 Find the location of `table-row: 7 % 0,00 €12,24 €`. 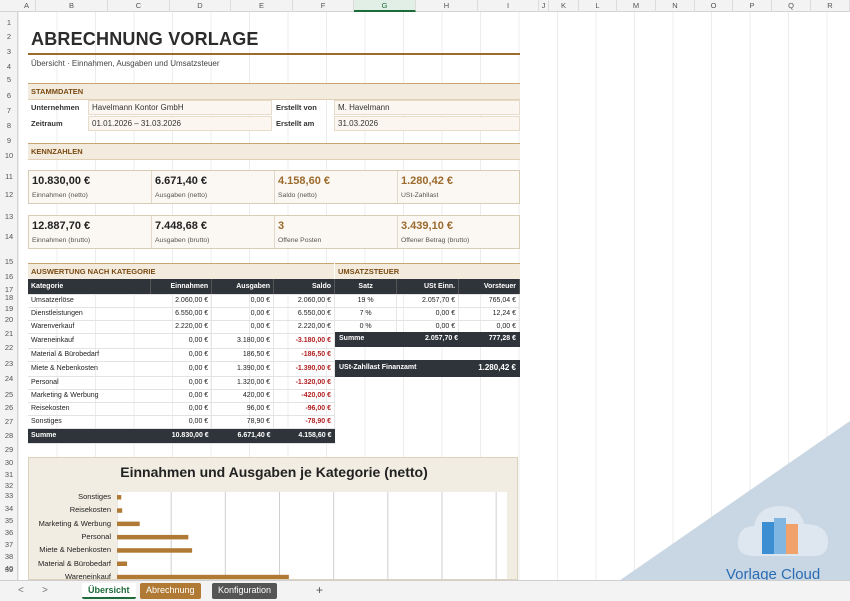

table-row: 7 % 0,00 €12,24 € is located at coordinates (427, 314).